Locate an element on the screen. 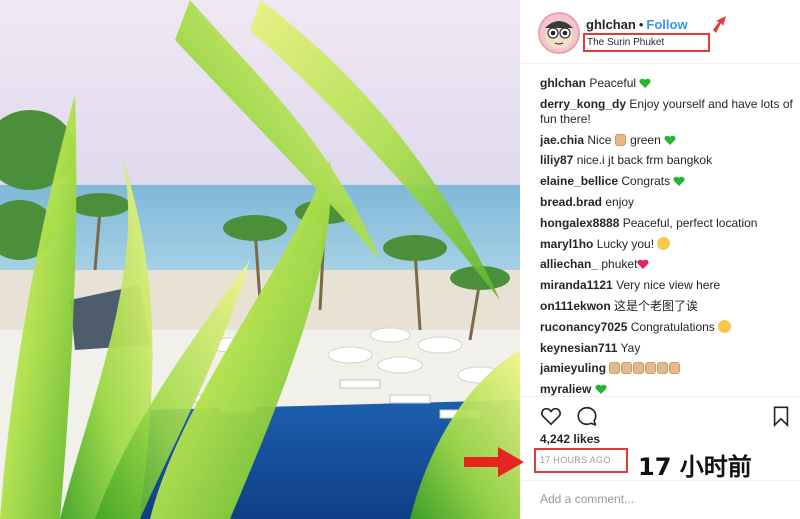 The height and width of the screenshot is (519, 800). add-comment-input is located at coordinates (660, 499).